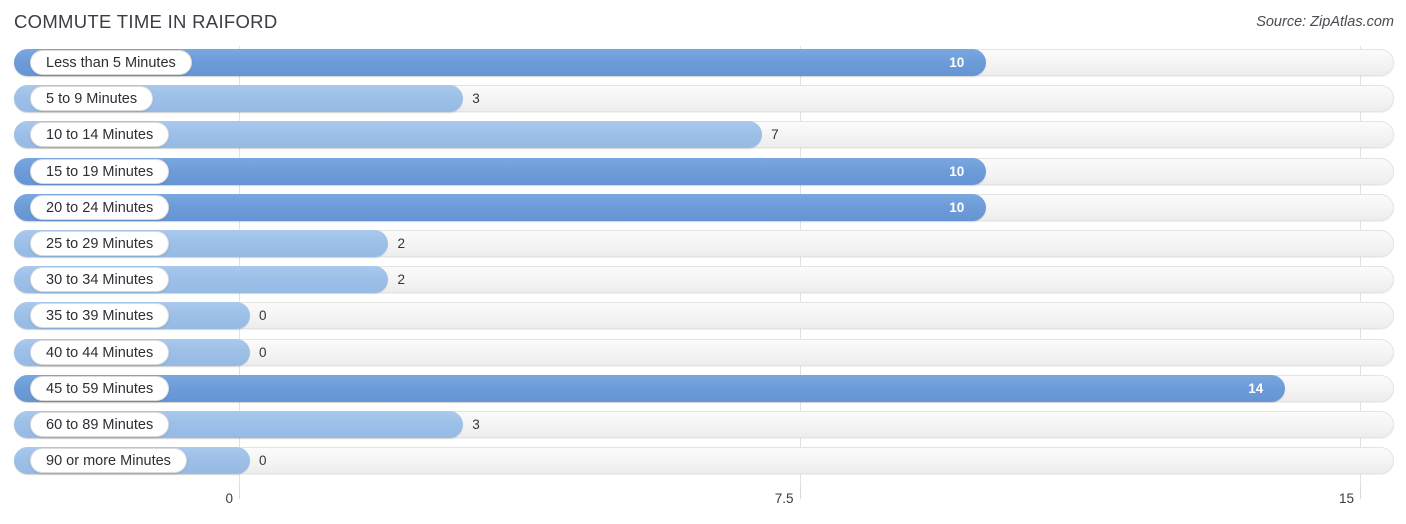 The height and width of the screenshot is (524, 1406). I want to click on category-label-pill: 20 to 24 Minutes, so click(100, 207).